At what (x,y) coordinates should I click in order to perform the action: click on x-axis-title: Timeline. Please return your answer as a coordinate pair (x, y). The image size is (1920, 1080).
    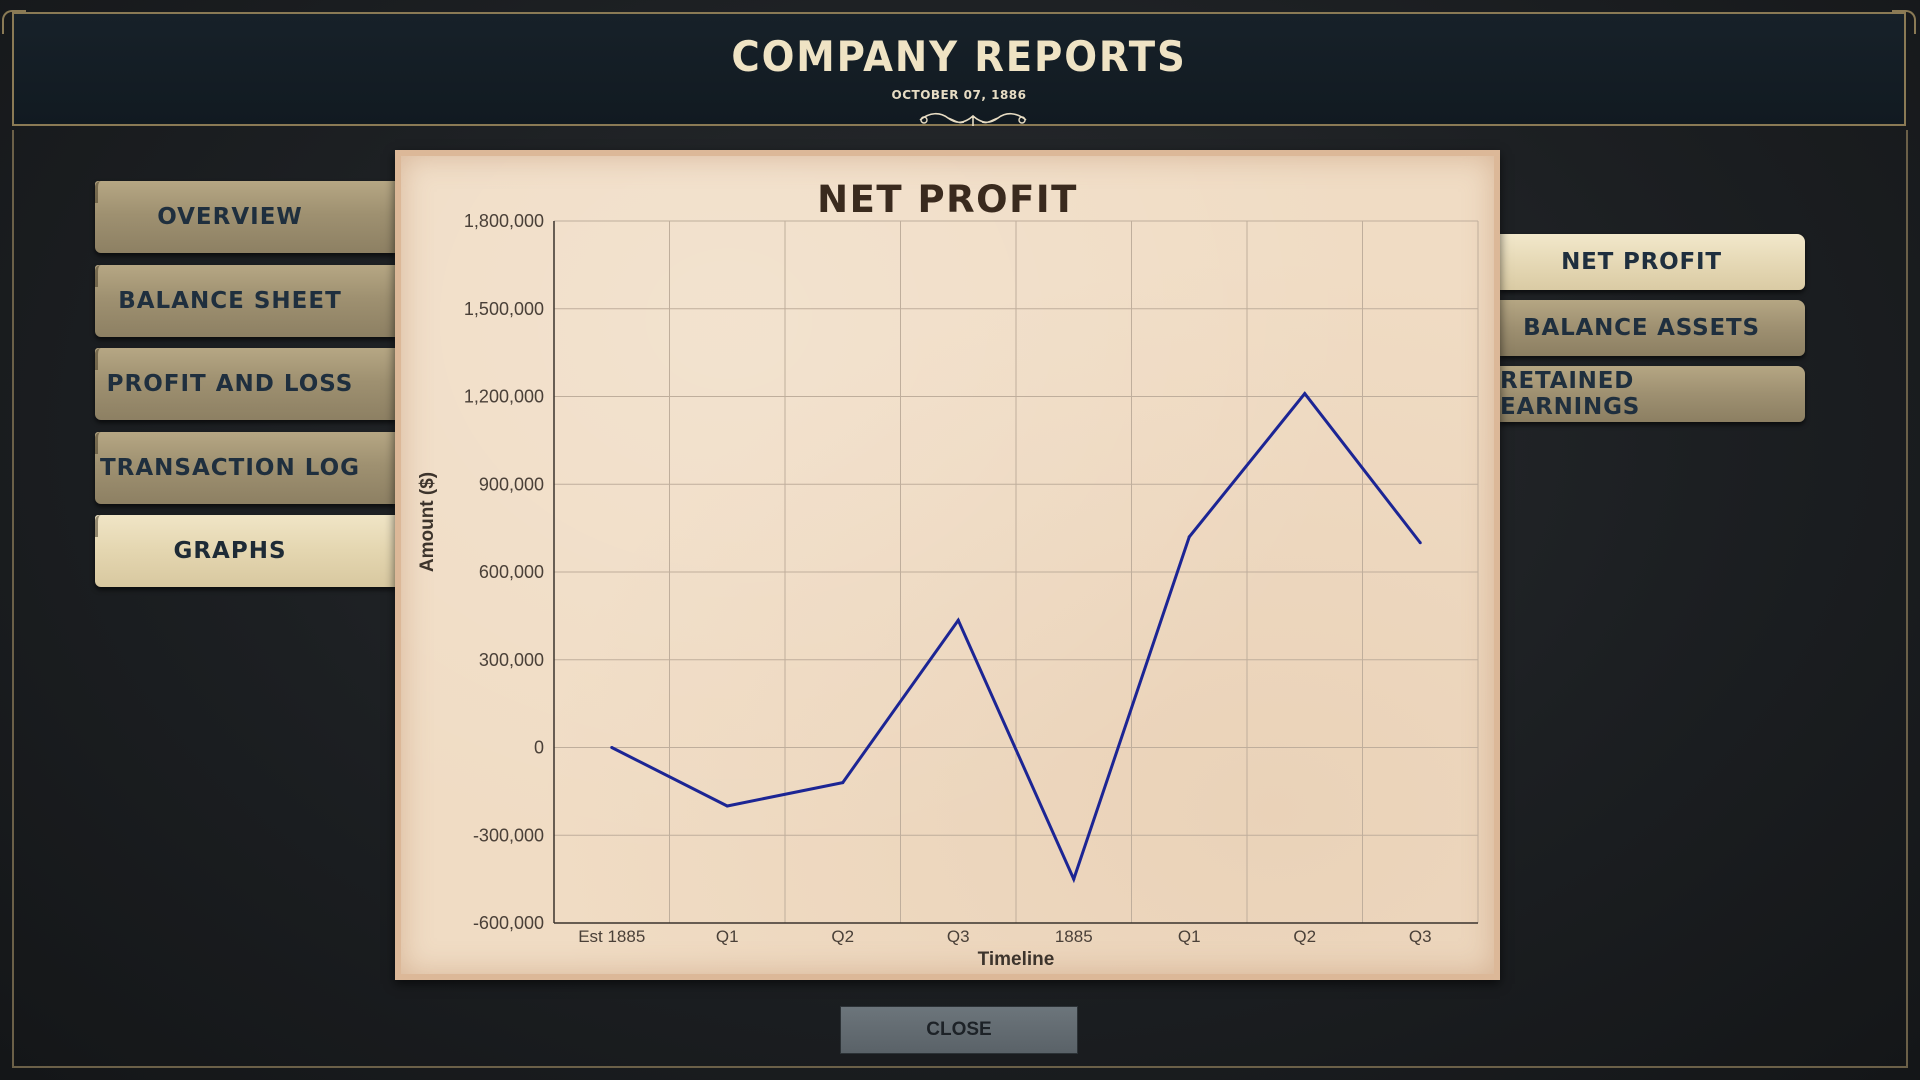
    Looking at the image, I should click on (1016, 959).